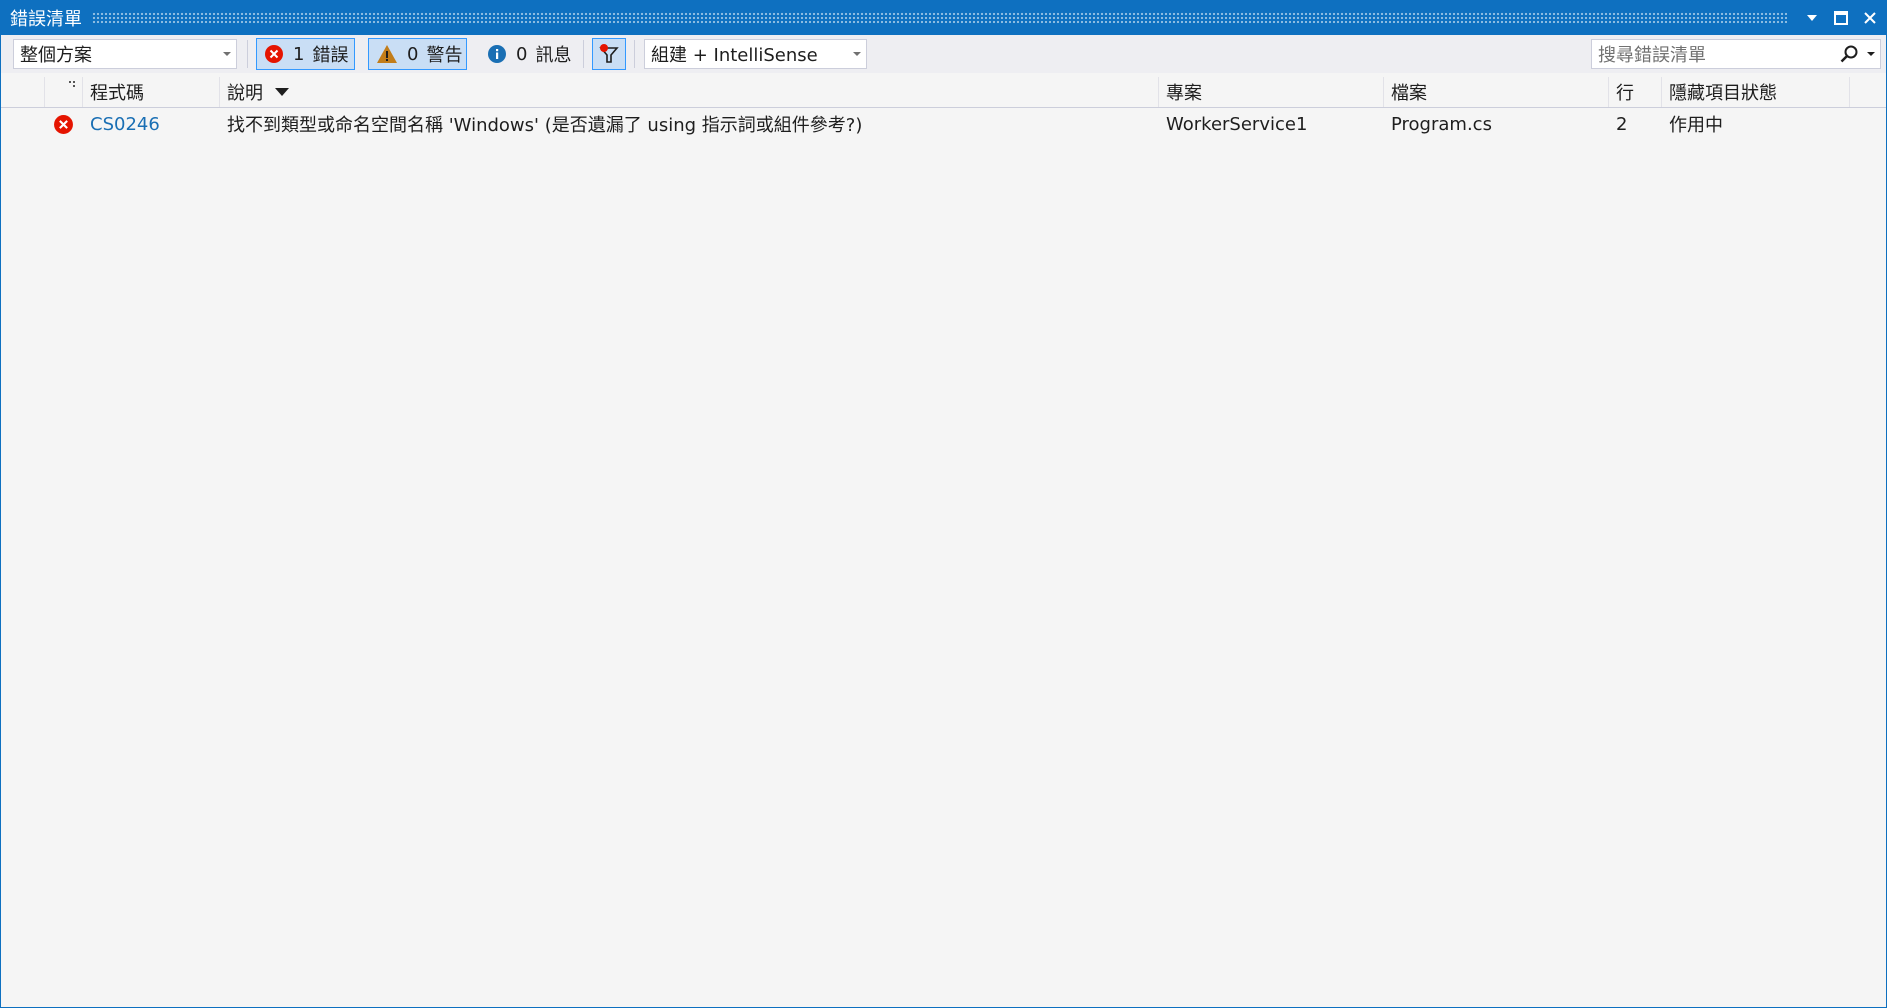 This screenshot has width=1887, height=1008. What do you see at coordinates (734, 55) in the screenshot?
I see `source-value: 組建 + IntelliSense` at bounding box center [734, 55].